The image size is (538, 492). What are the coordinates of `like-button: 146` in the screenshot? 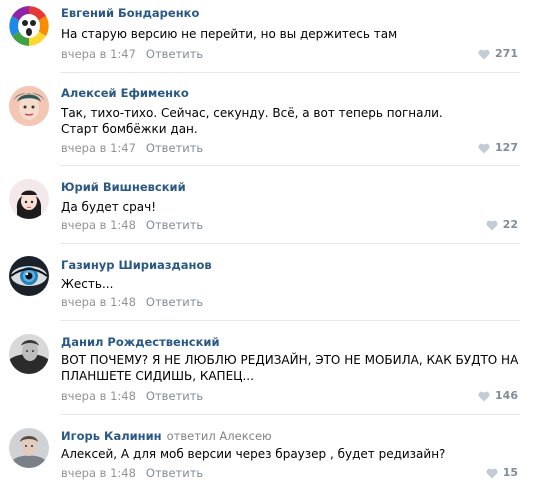 It's located at (498, 396).